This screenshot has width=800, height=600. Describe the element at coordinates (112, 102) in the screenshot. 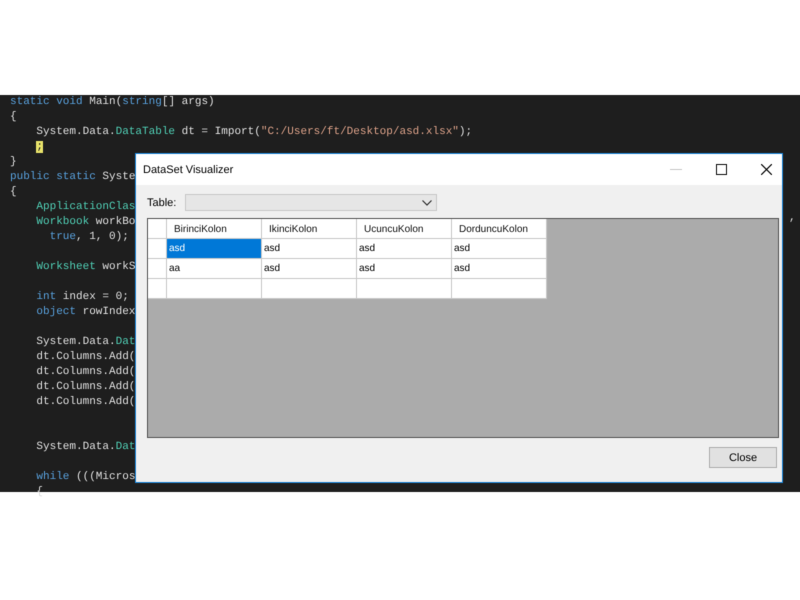

I see `code-line: static void Main(string[] args)` at that location.